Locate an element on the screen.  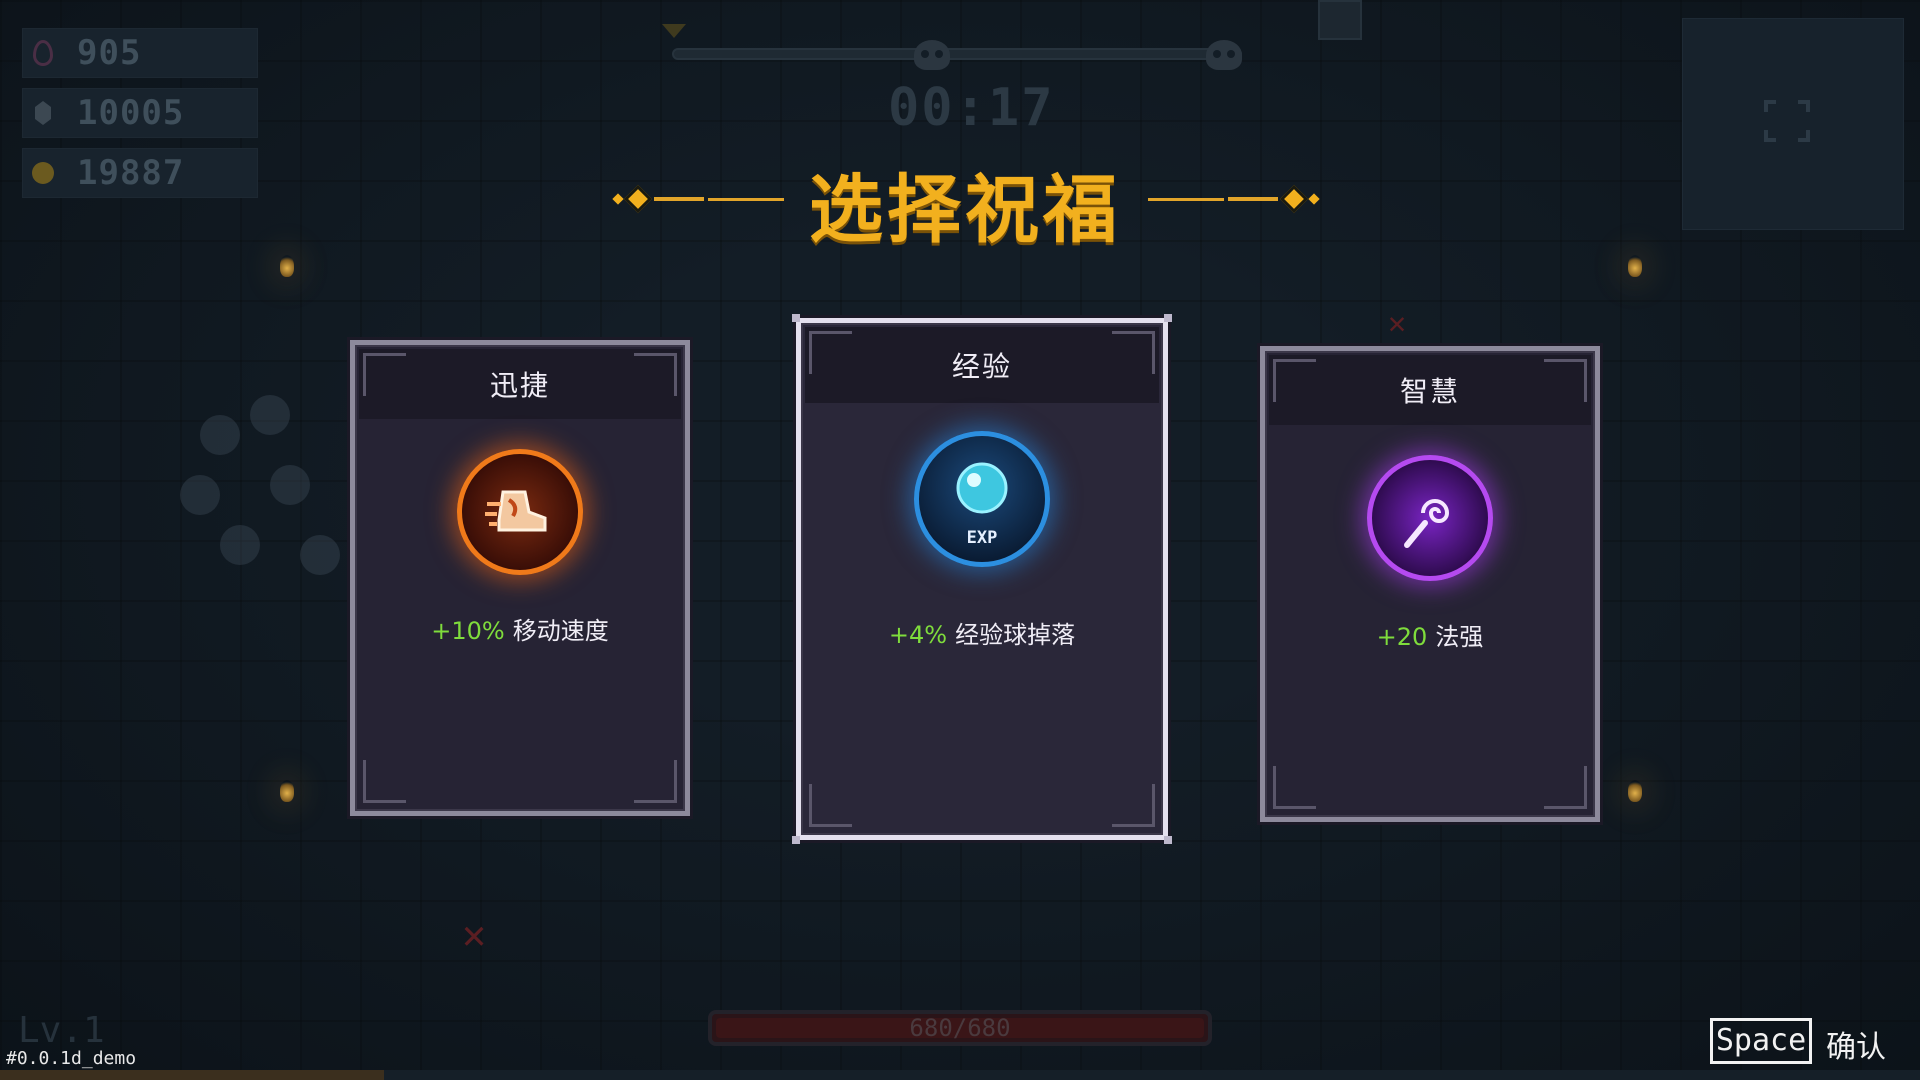
bonus-value: +4% is located at coordinates (918, 635).